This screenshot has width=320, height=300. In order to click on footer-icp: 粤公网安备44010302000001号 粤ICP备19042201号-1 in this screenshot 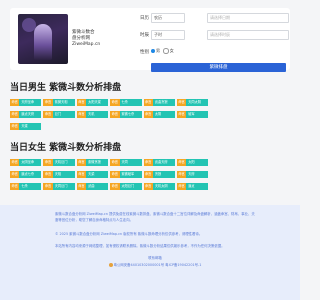, I will do `click(155, 265)`.